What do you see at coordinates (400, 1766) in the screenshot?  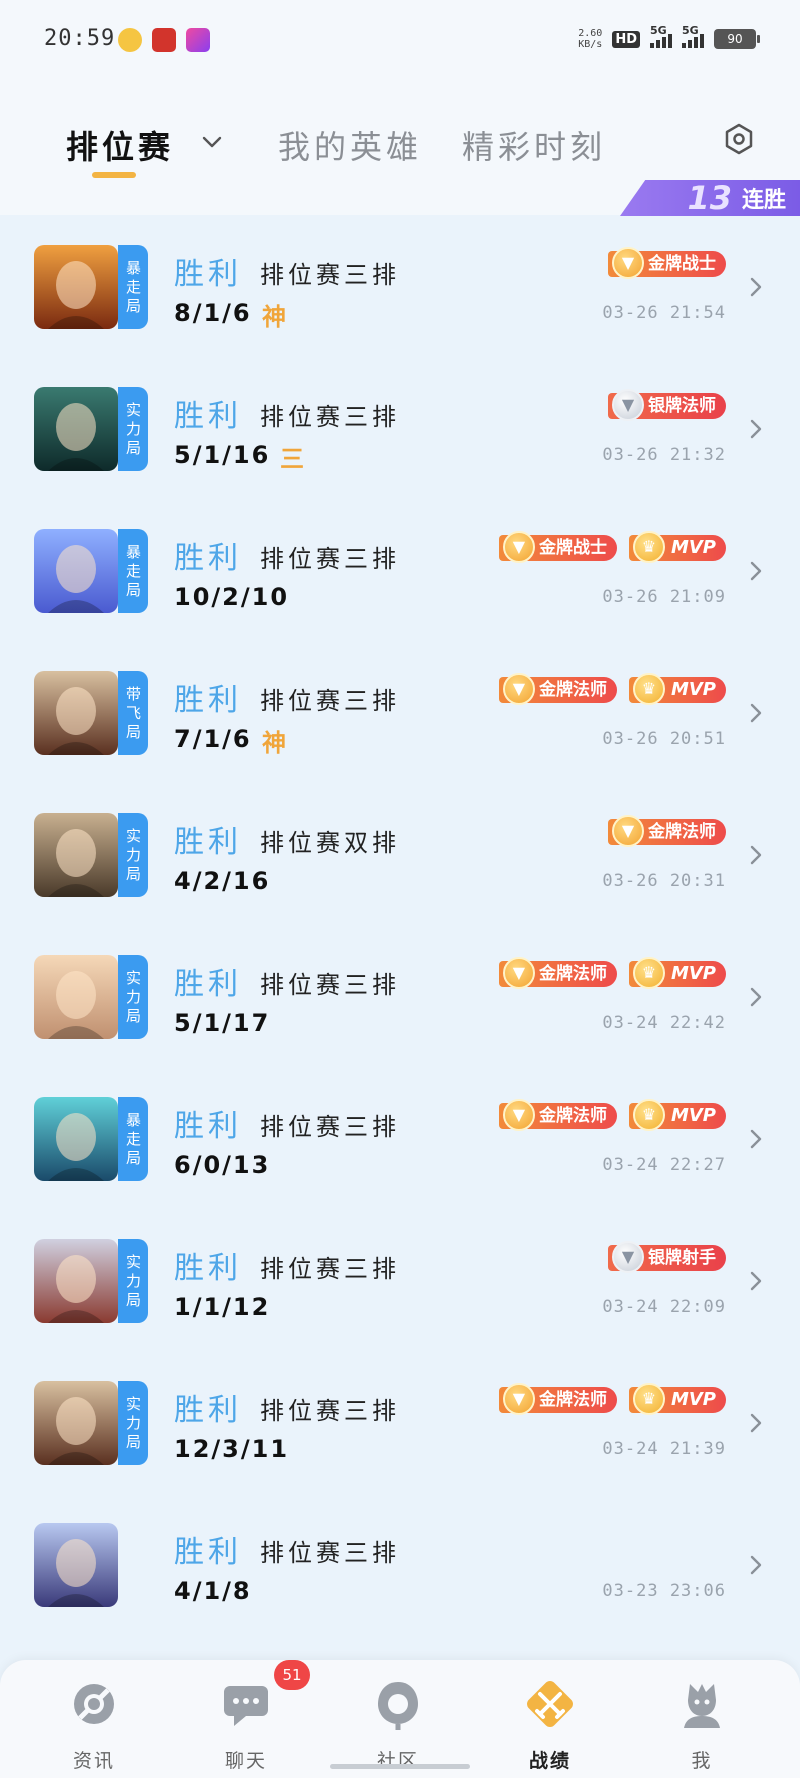 I see `home-indicator` at bounding box center [400, 1766].